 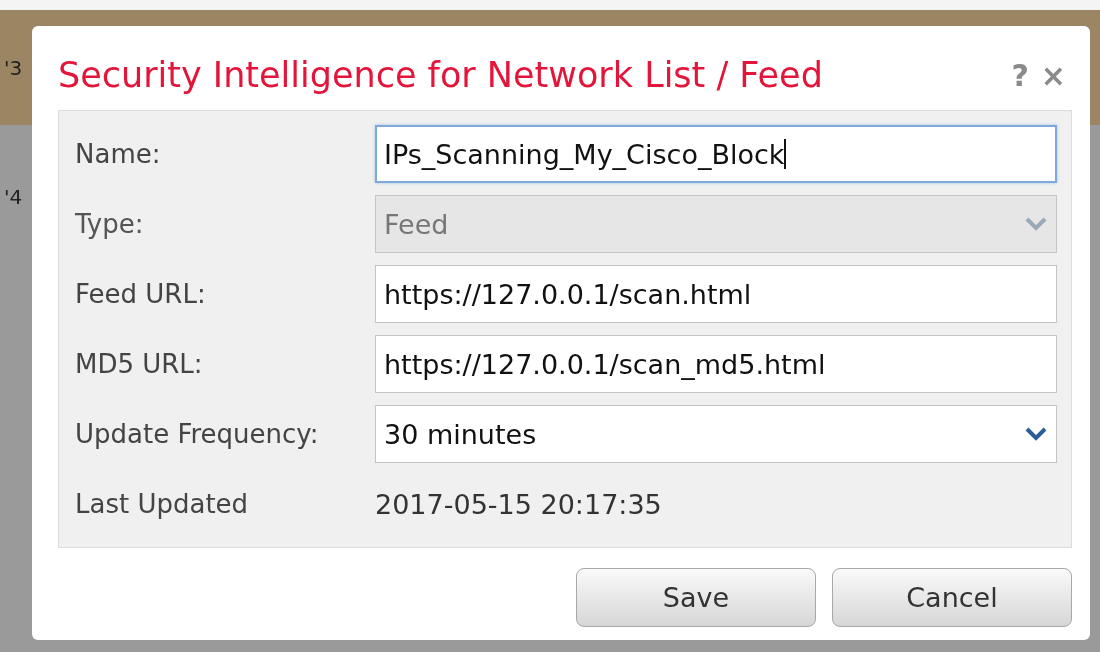 What do you see at coordinates (716, 434) in the screenshot?
I see `dropdown: 30 minutes` at bounding box center [716, 434].